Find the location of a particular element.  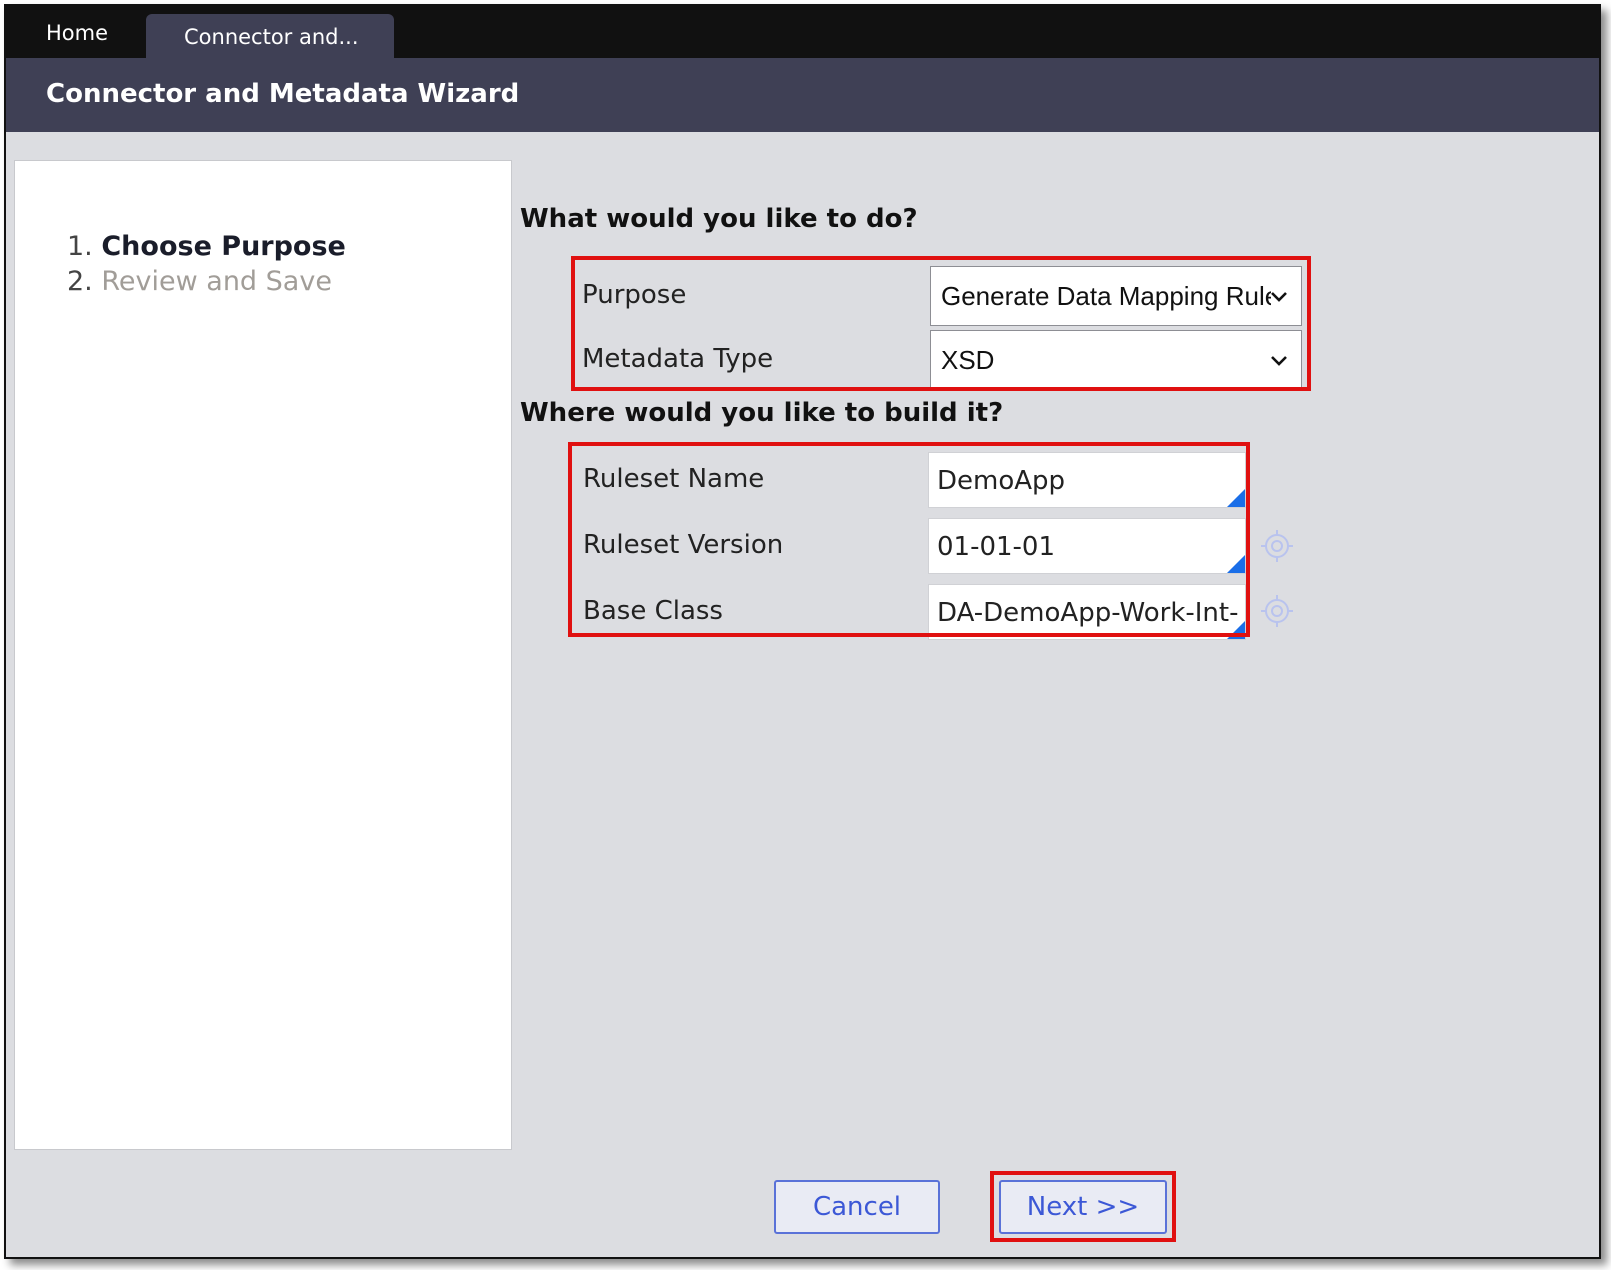

section-heading-where: Where would you like to build it? is located at coordinates (762, 413).